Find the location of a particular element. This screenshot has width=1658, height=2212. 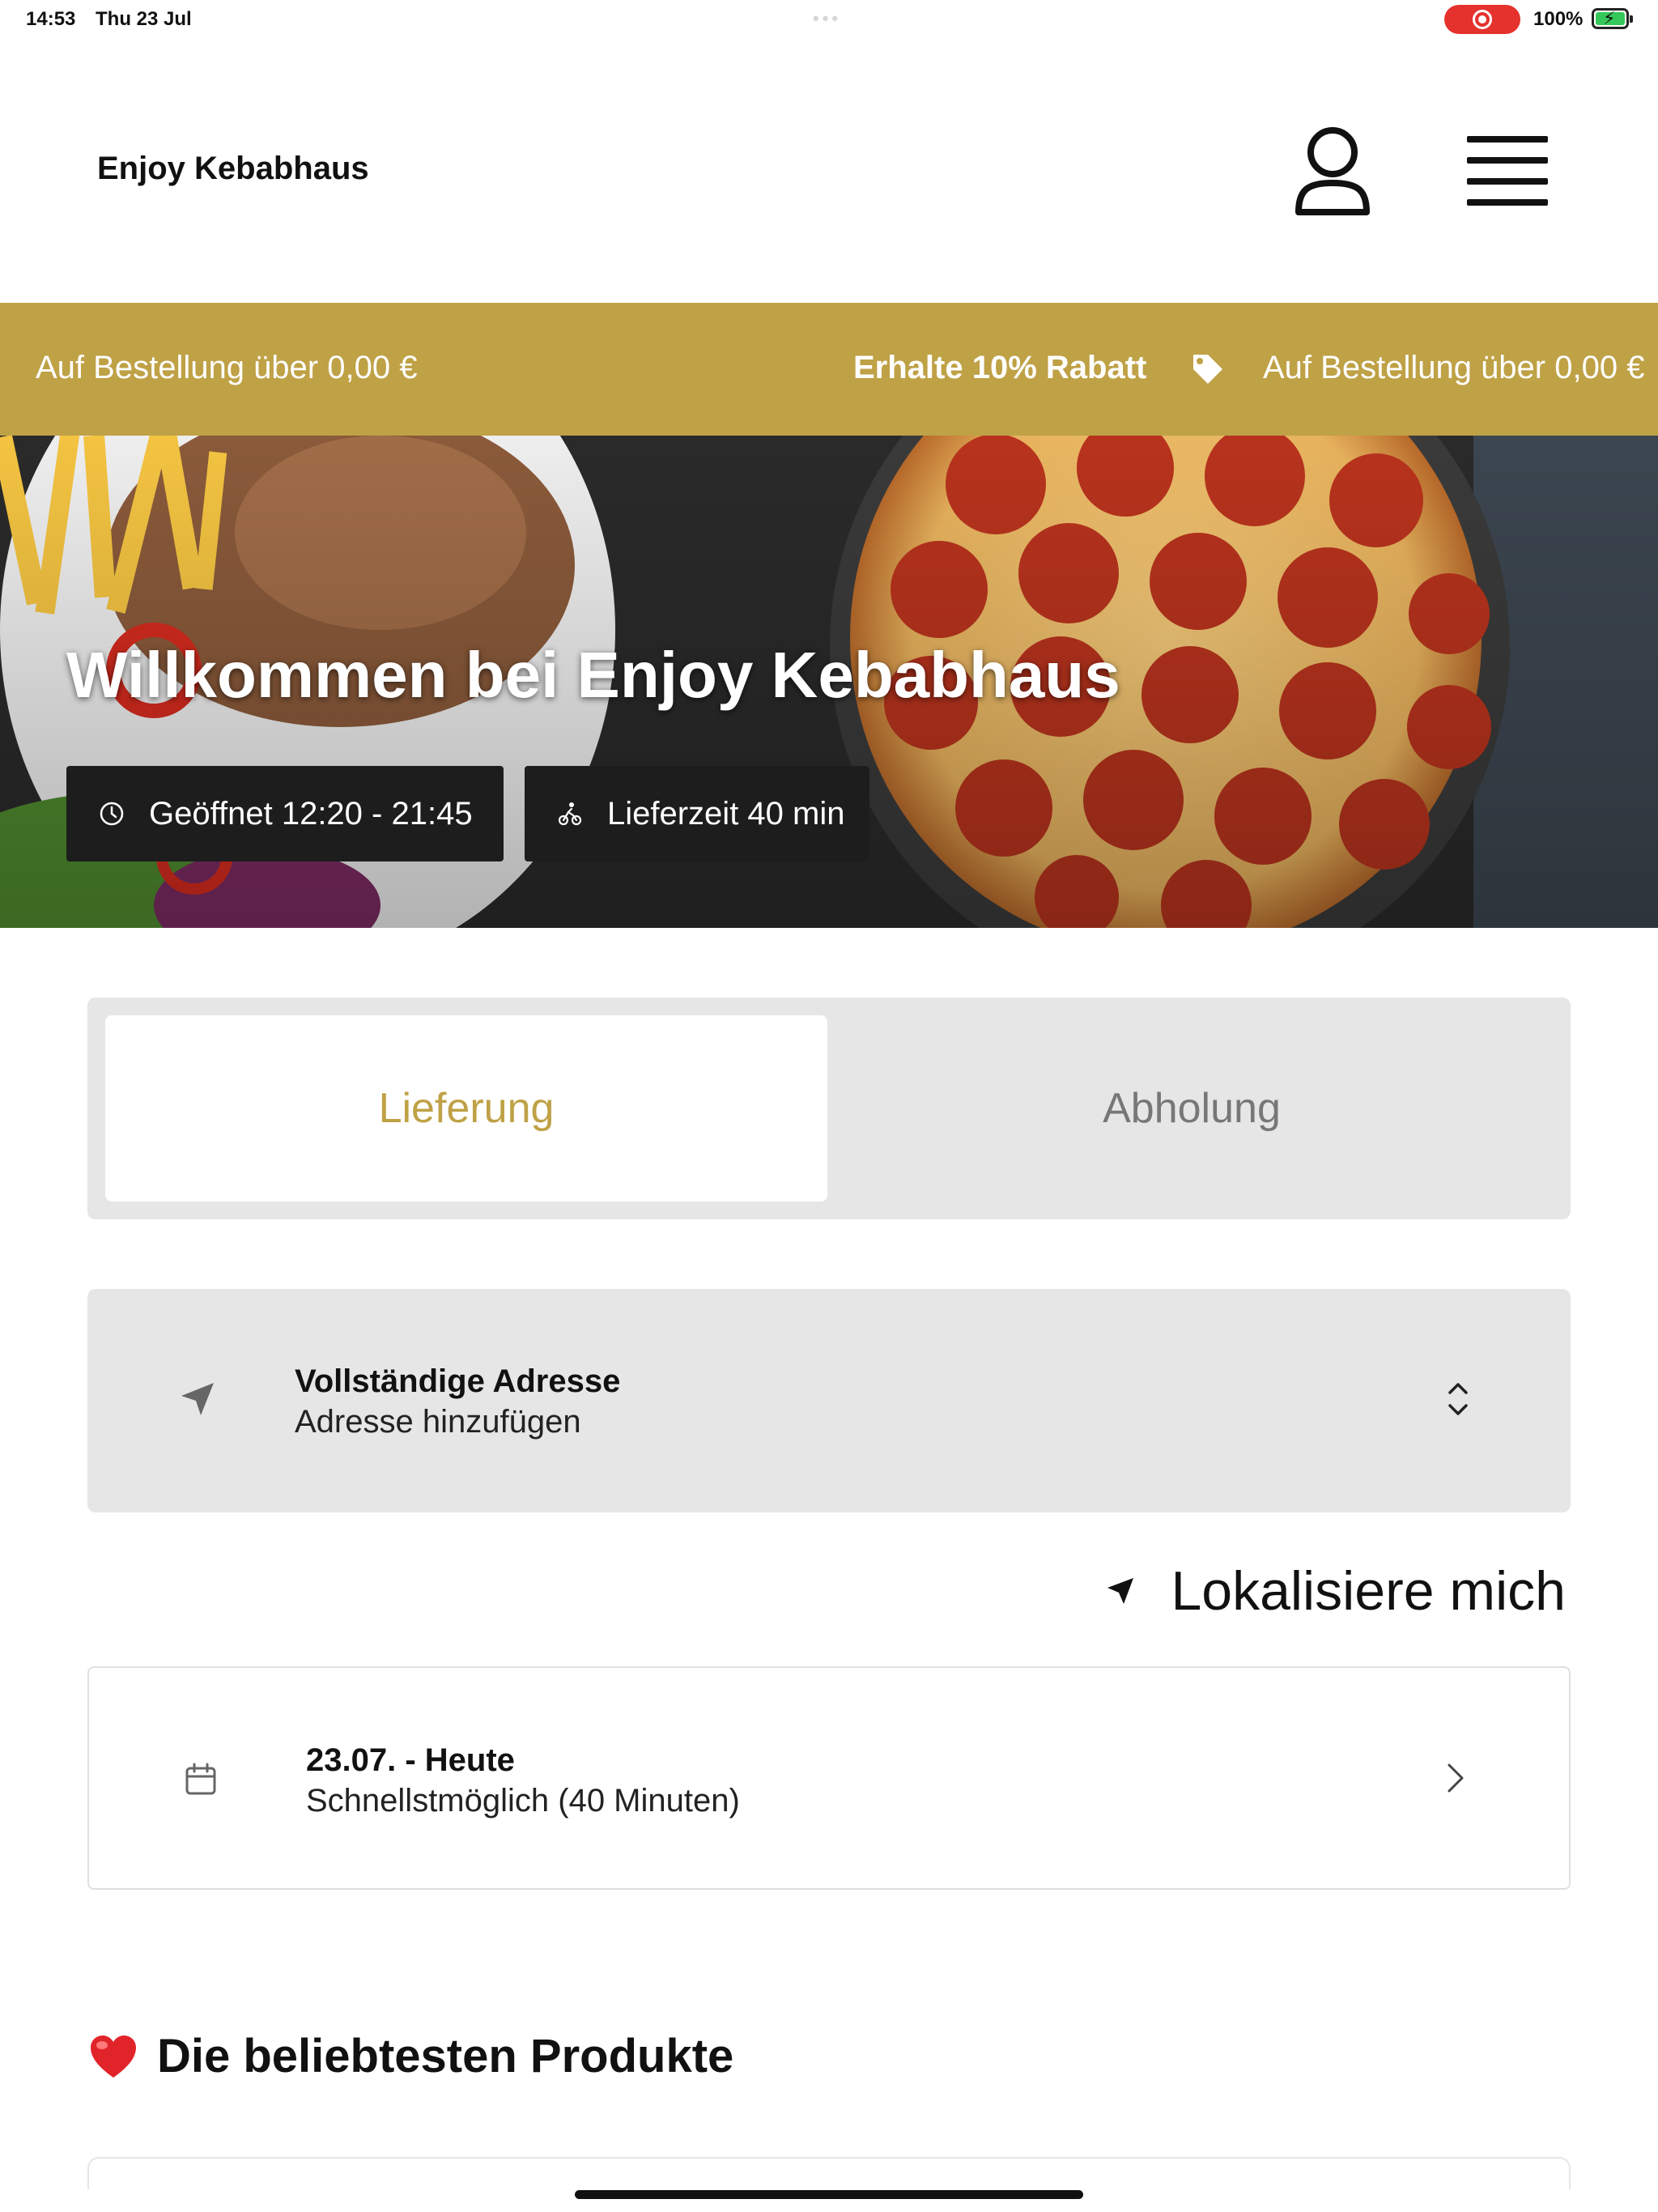

tab-delivery: Lieferung is located at coordinates (466, 1109).